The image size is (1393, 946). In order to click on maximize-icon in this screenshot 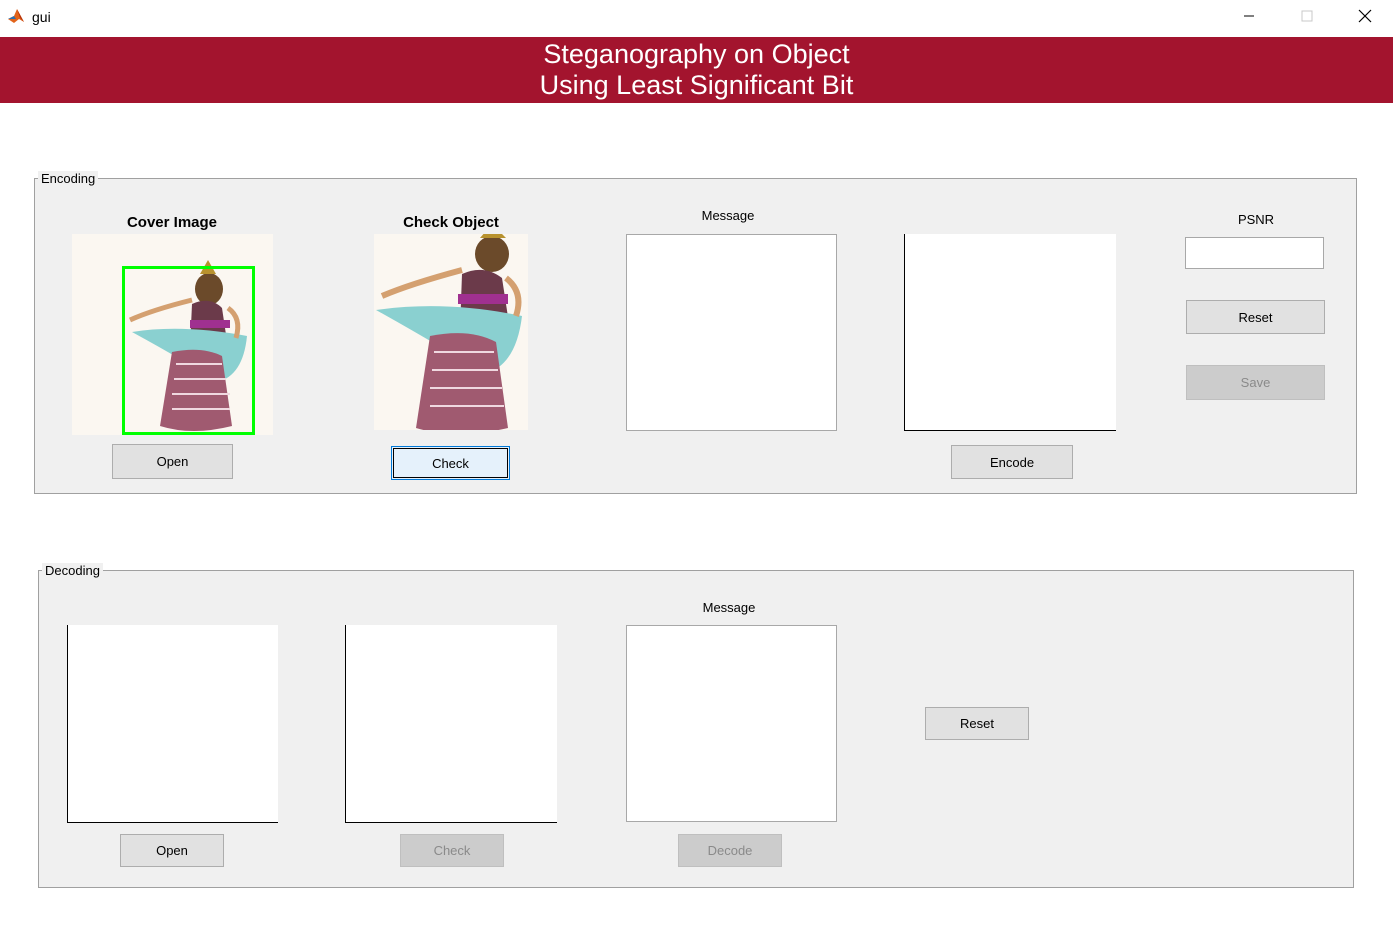, I will do `click(1307, 16)`.